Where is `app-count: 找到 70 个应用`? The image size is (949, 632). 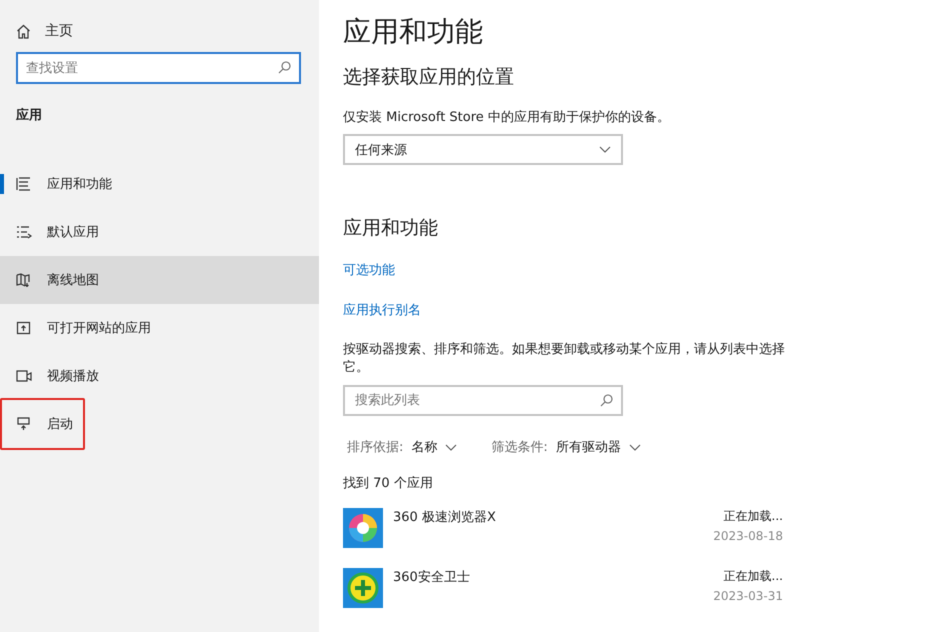
app-count: 找到 70 个应用 is located at coordinates (388, 483).